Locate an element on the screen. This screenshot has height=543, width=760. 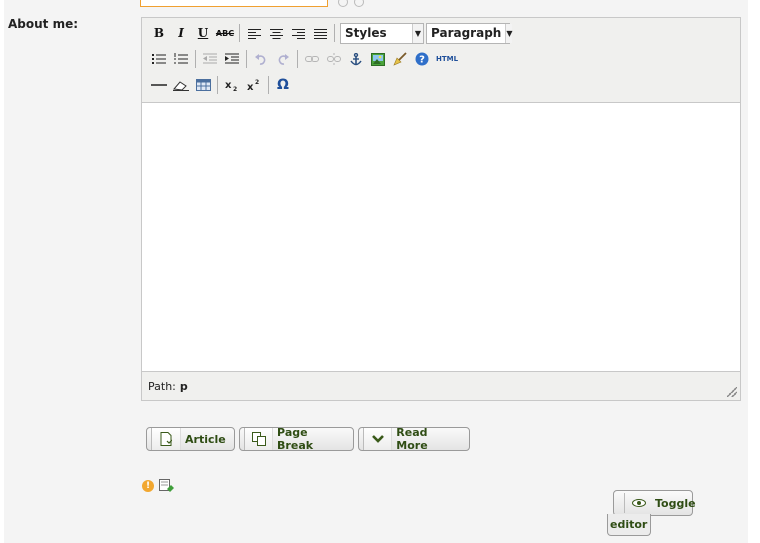
path-element: p is located at coordinates (184, 386).